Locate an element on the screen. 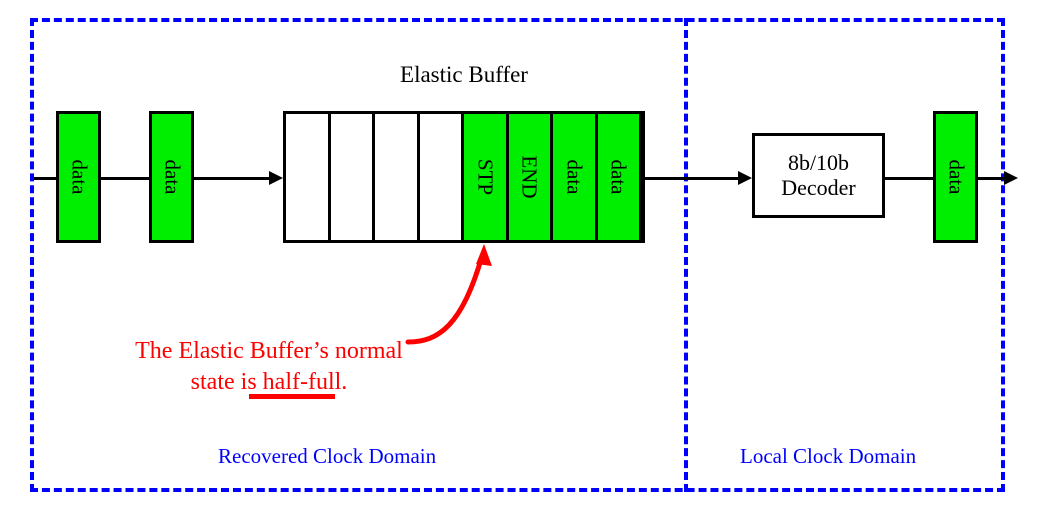 The width and height of the screenshot is (1054, 512). wire-to-buffer is located at coordinates (232, 178).